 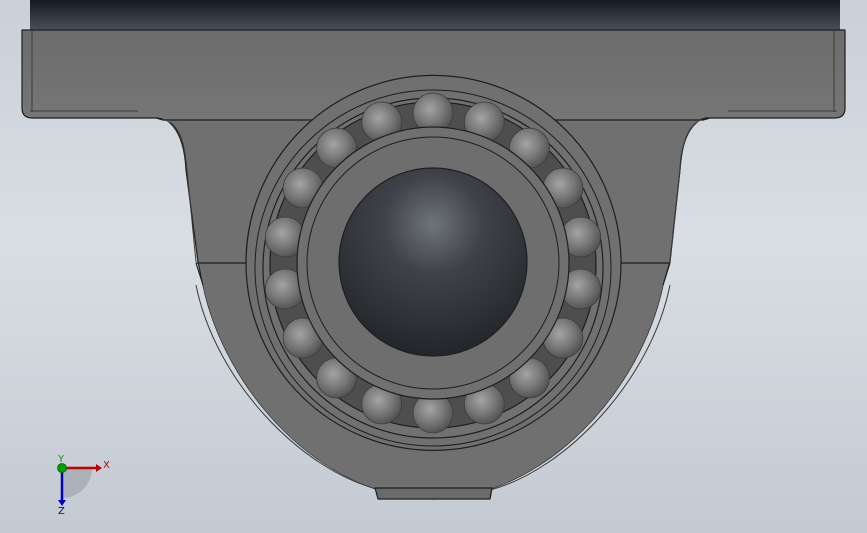 I want to click on x-axis-arrow-icon, so click(x=99, y=468).